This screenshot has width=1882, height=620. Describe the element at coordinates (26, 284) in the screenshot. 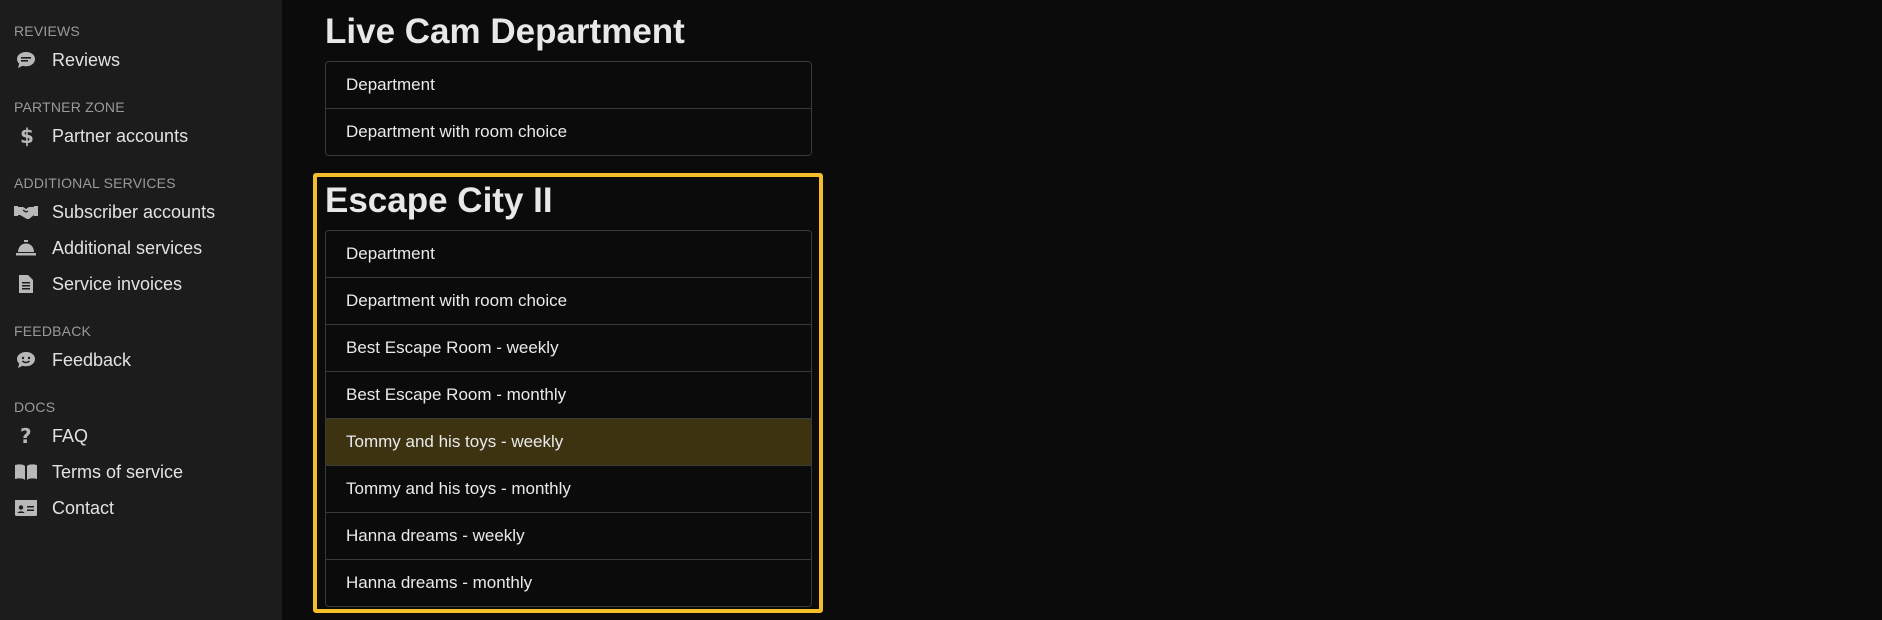

I see `invoice-icon` at that location.